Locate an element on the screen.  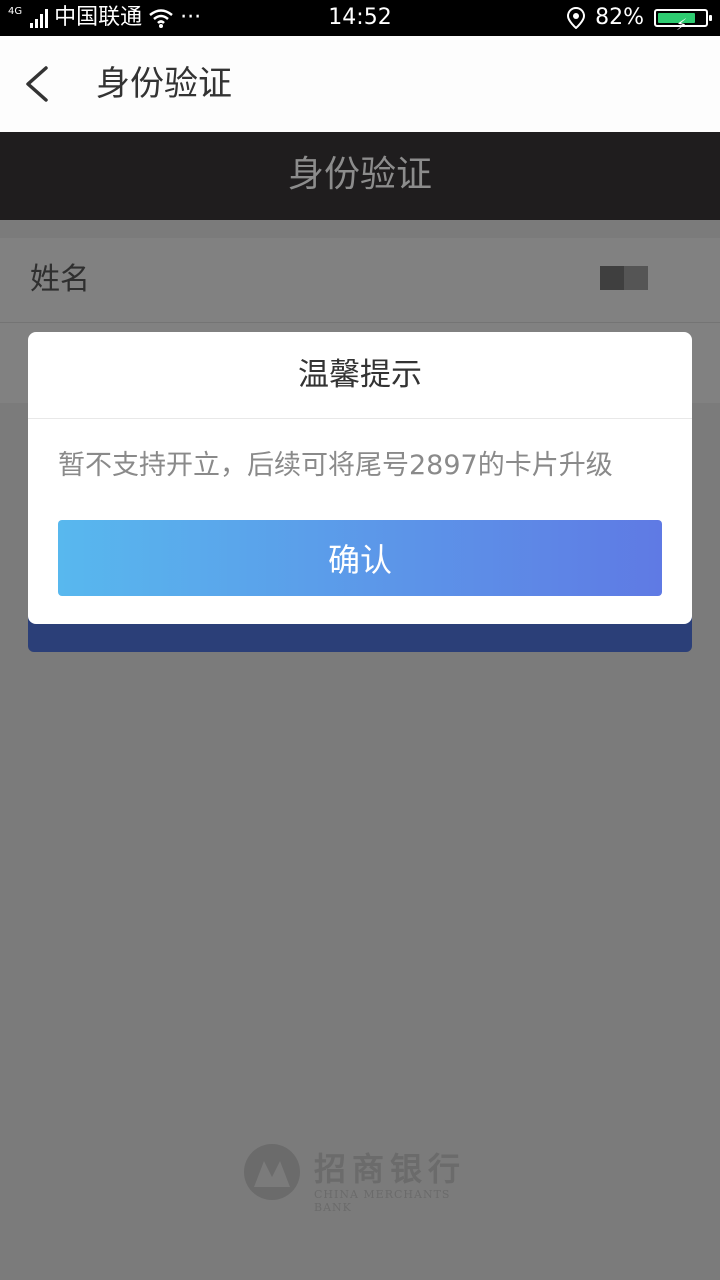
bank-logo: 招商银行 CHINA MERCHANTS BANK is located at coordinates (364, 1179).